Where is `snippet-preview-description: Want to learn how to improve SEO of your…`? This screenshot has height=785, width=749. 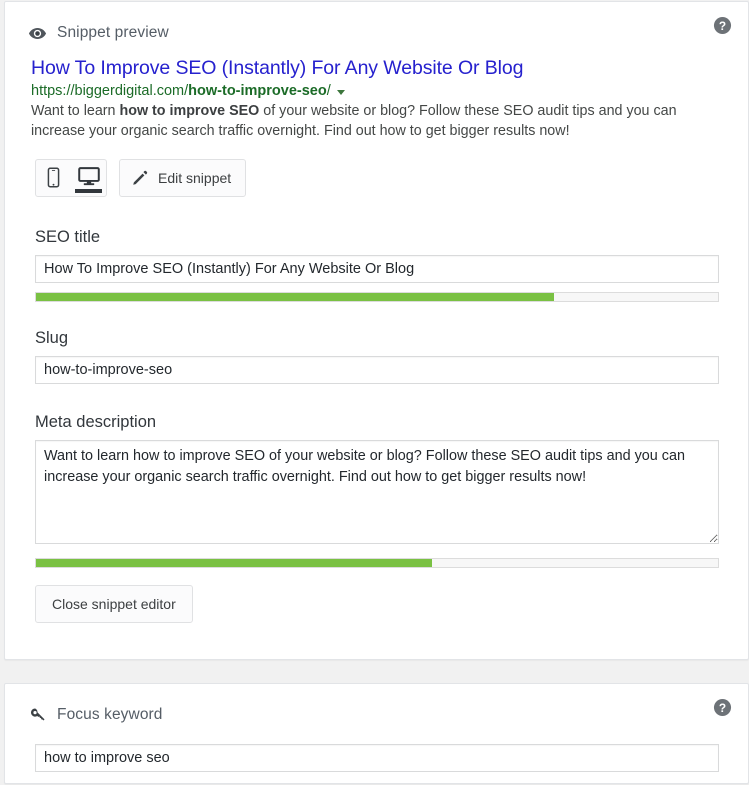 snippet-preview-description: Want to learn how to improve SEO of your… is located at coordinates (375, 121).